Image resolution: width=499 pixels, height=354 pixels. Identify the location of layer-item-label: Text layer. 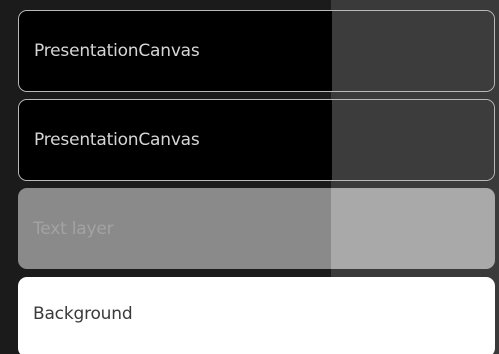
(73, 228).